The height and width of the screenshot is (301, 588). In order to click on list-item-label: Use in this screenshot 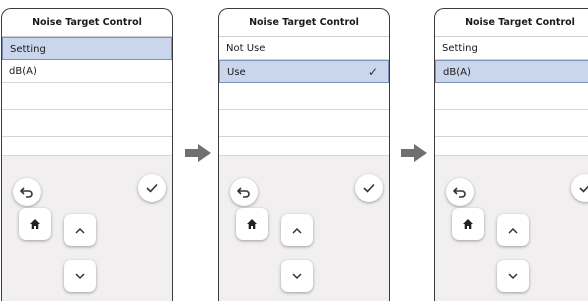, I will do `click(236, 72)`.